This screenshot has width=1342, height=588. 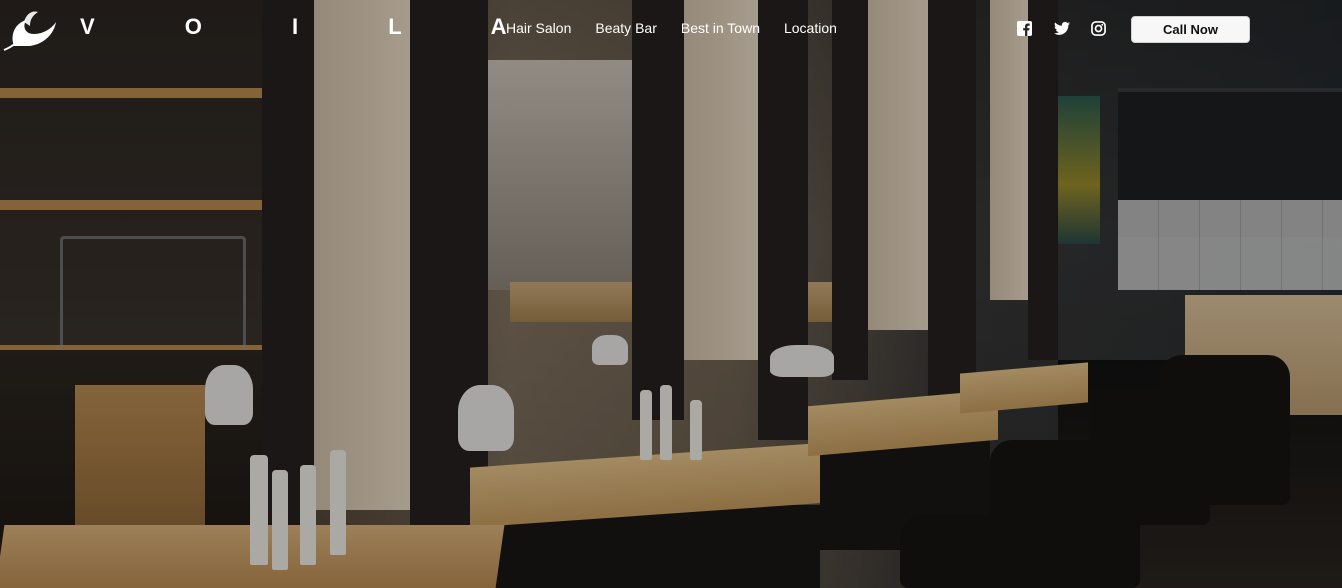 What do you see at coordinates (625, 28) in the screenshot?
I see `nav-link-beauty-bar: Beaty Bar` at bounding box center [625, 28].